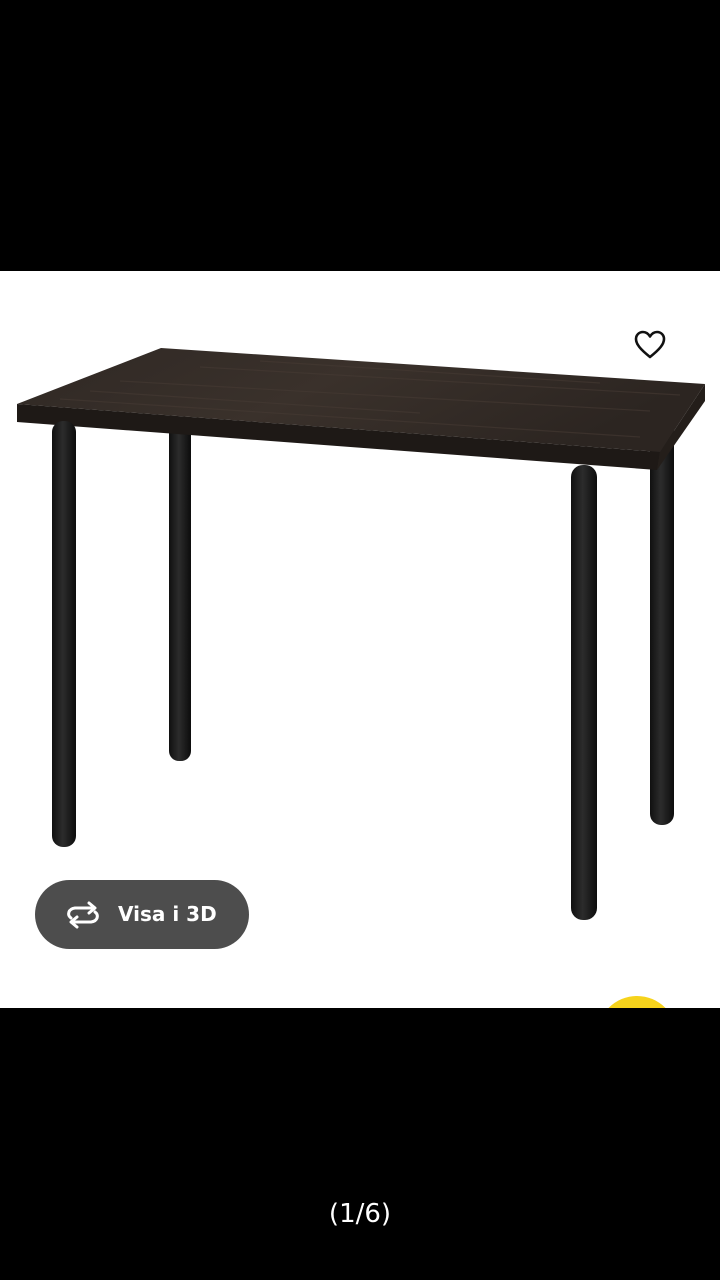 Image resolution: width=720 pixels, height=1280 pixels. I want to click on table-leg-back-left, so click(180, 591).